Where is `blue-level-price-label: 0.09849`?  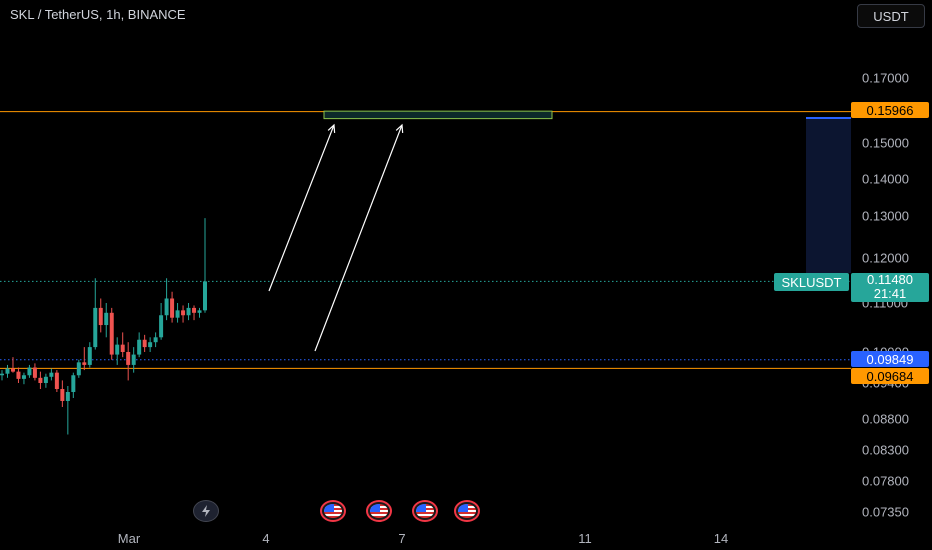 blue-level-price-label: 0.09849 is located at coordinates (890, 359).